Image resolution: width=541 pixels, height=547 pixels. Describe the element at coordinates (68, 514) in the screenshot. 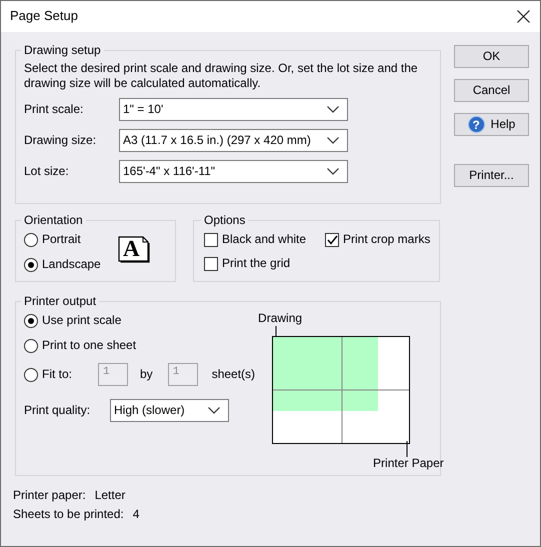

I see `summary-label: Sheets to be printed:` at that location.